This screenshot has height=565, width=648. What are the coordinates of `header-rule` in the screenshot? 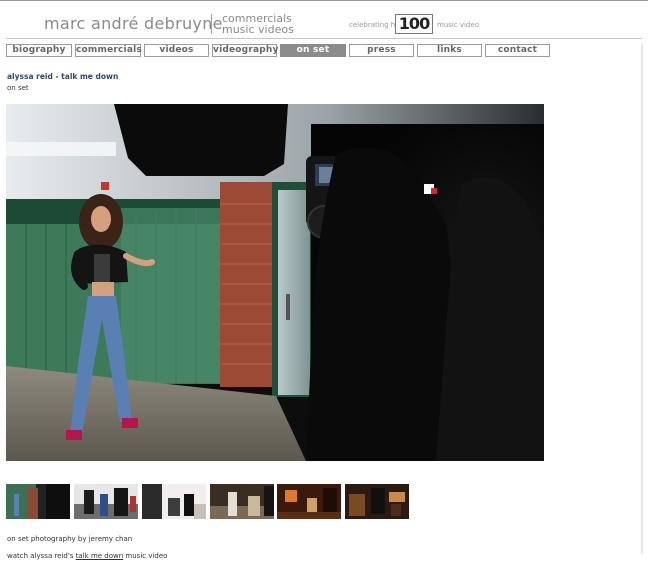 It's located at (324, 38).